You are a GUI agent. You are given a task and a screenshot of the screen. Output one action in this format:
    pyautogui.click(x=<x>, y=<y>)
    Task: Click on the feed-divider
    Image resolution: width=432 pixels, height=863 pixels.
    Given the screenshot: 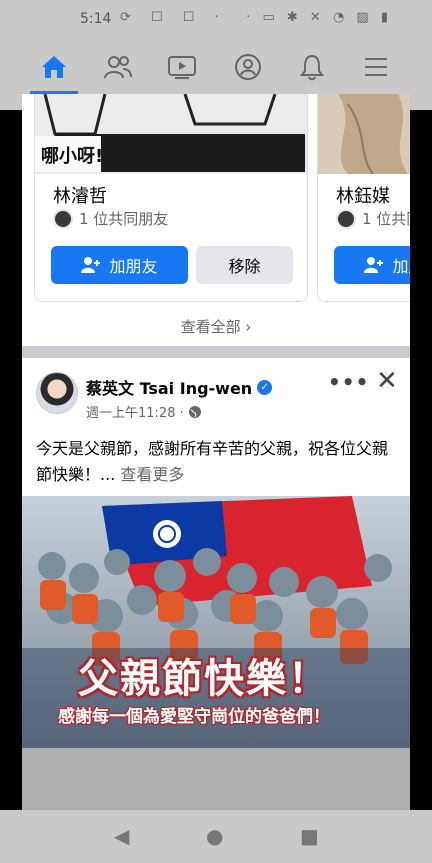 What is the action you would take?
    pyautogui.click(x=216, y=352)
    